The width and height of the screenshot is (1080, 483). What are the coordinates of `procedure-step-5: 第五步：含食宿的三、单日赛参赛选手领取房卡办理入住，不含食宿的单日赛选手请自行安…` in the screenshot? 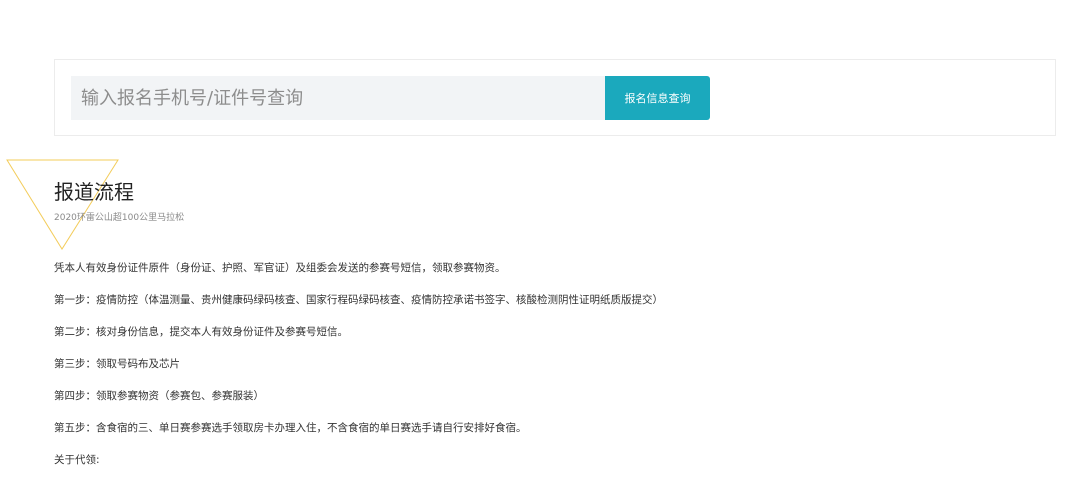 It's located at (290, 428).